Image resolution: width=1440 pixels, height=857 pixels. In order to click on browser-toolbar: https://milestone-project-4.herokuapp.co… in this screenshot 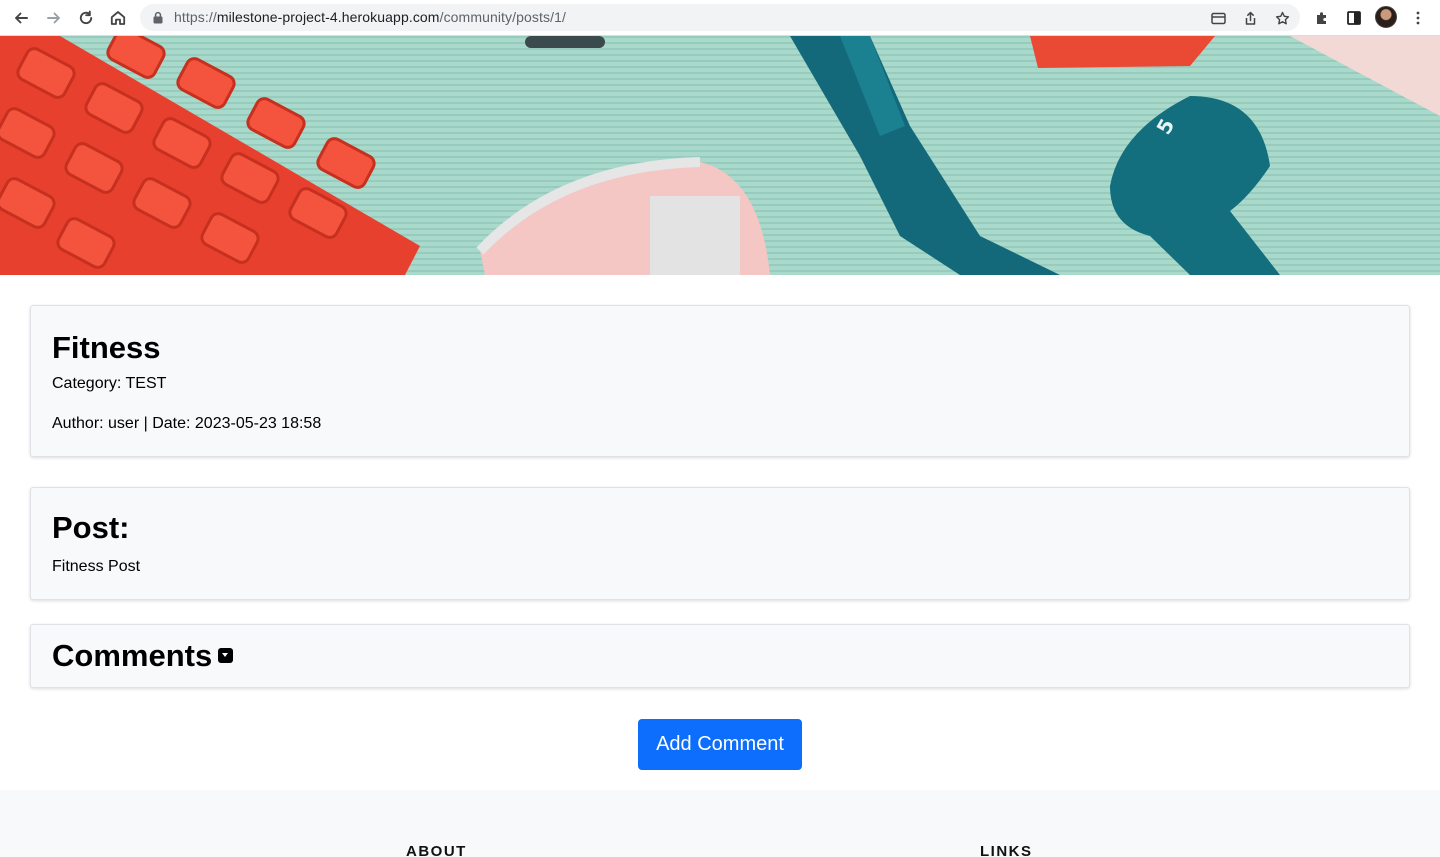, I will do `click(720, 18)`.